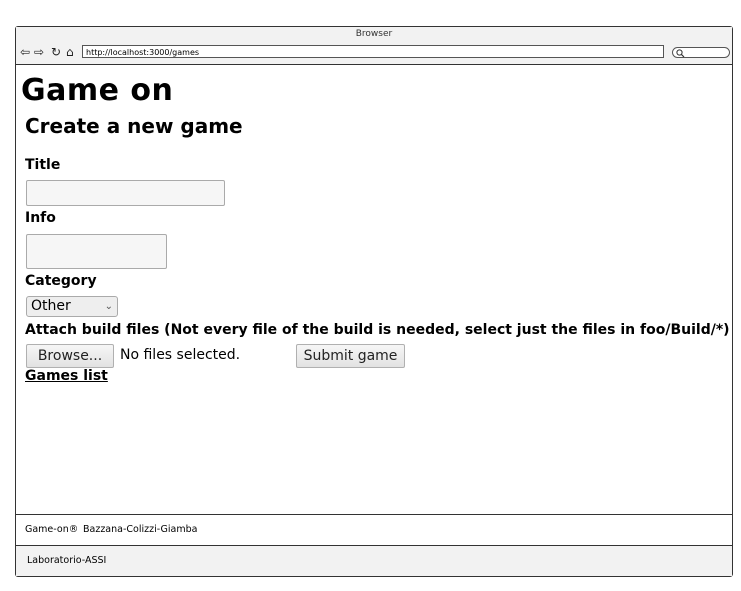  What do you see at coordinates (67, 560) in the screenshot?
I see `footer-lab-name: Laboratorio-ASSI` at bounding box center [67, 560].